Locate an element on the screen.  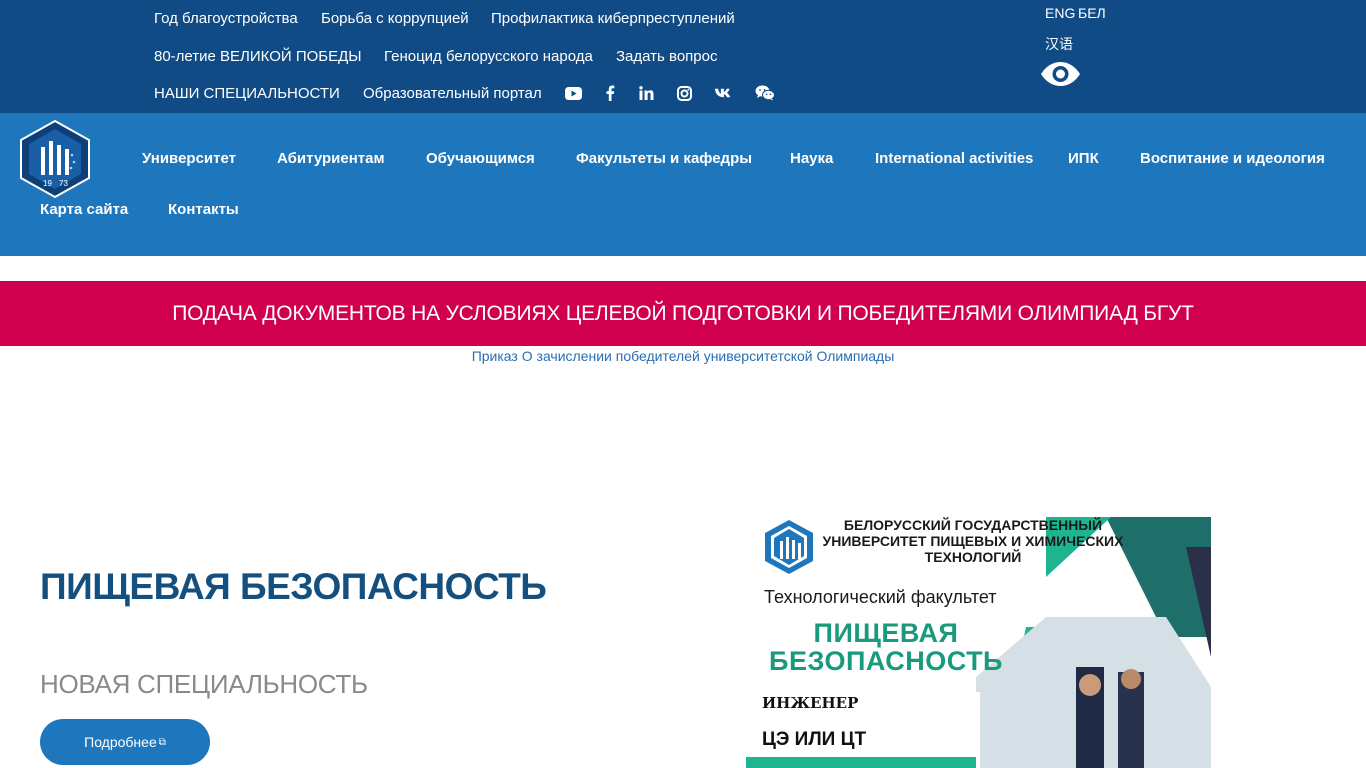
link-cybercrime-prevention: Профилактика киберпреступлений is located at coordinates (613, 18).